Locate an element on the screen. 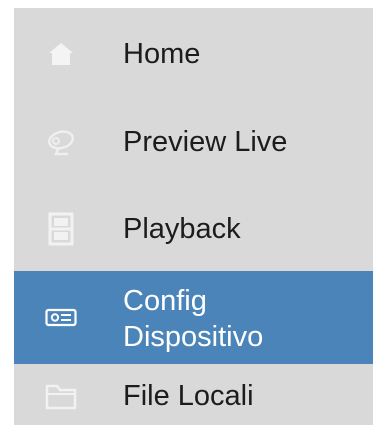 Image resolution: width=384 pixels, height=425 pixels. menu-item-label: Home is located at coordinates (162, 54).